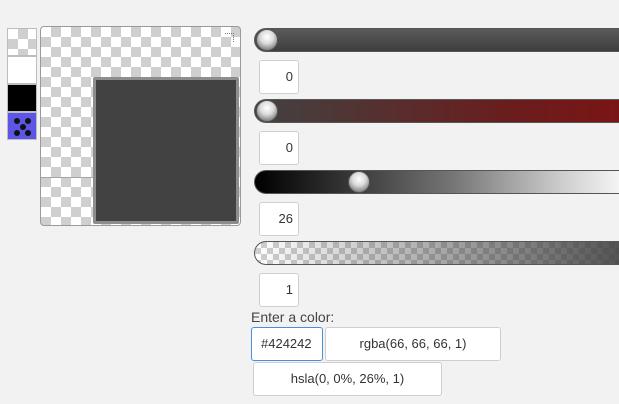 Image resolution: width=619 pixels, height=404 pixels. What do you see at coordinates (22, 70) in the screenshot?
I see `swatch-white` at bounding box center [22, 70].